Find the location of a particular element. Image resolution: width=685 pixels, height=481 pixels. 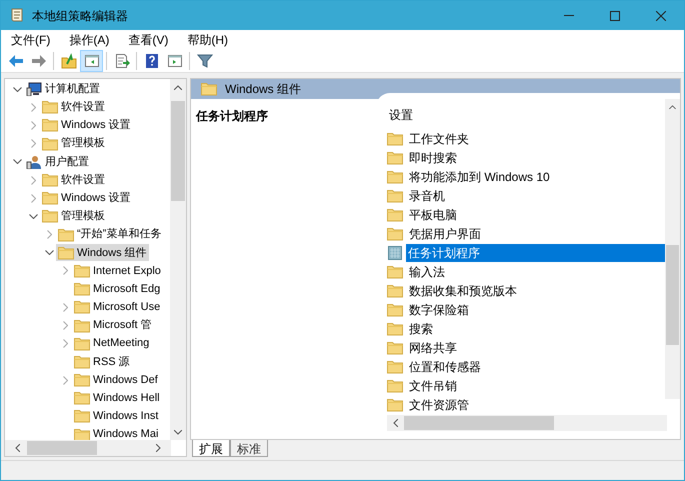

toolbar-button is located at coordinates (91, 61).